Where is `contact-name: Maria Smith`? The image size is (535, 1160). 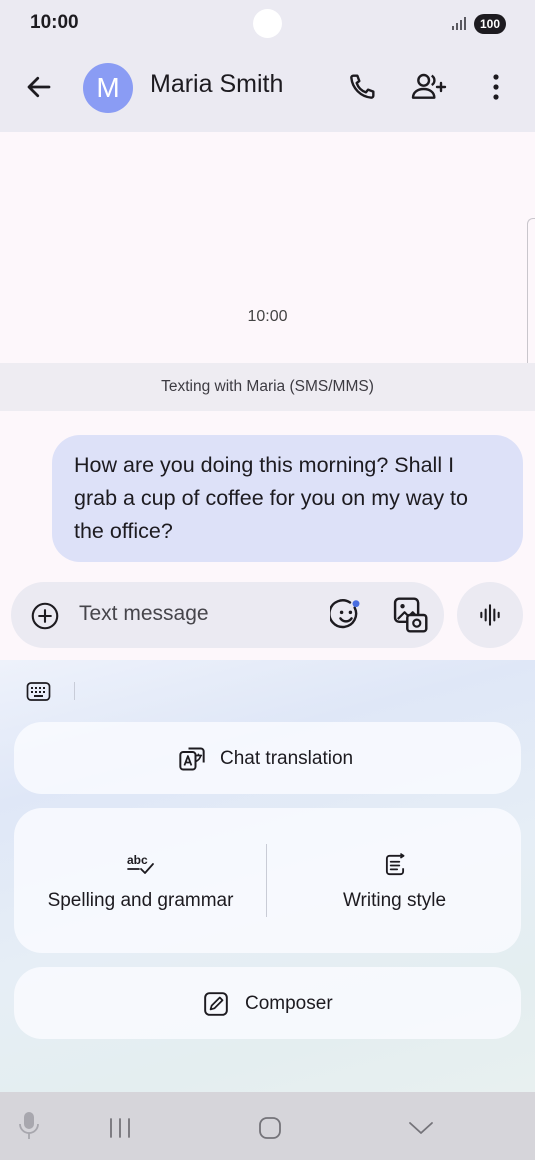 contact-name: Maria Smith is located at coordinates (216, 84).